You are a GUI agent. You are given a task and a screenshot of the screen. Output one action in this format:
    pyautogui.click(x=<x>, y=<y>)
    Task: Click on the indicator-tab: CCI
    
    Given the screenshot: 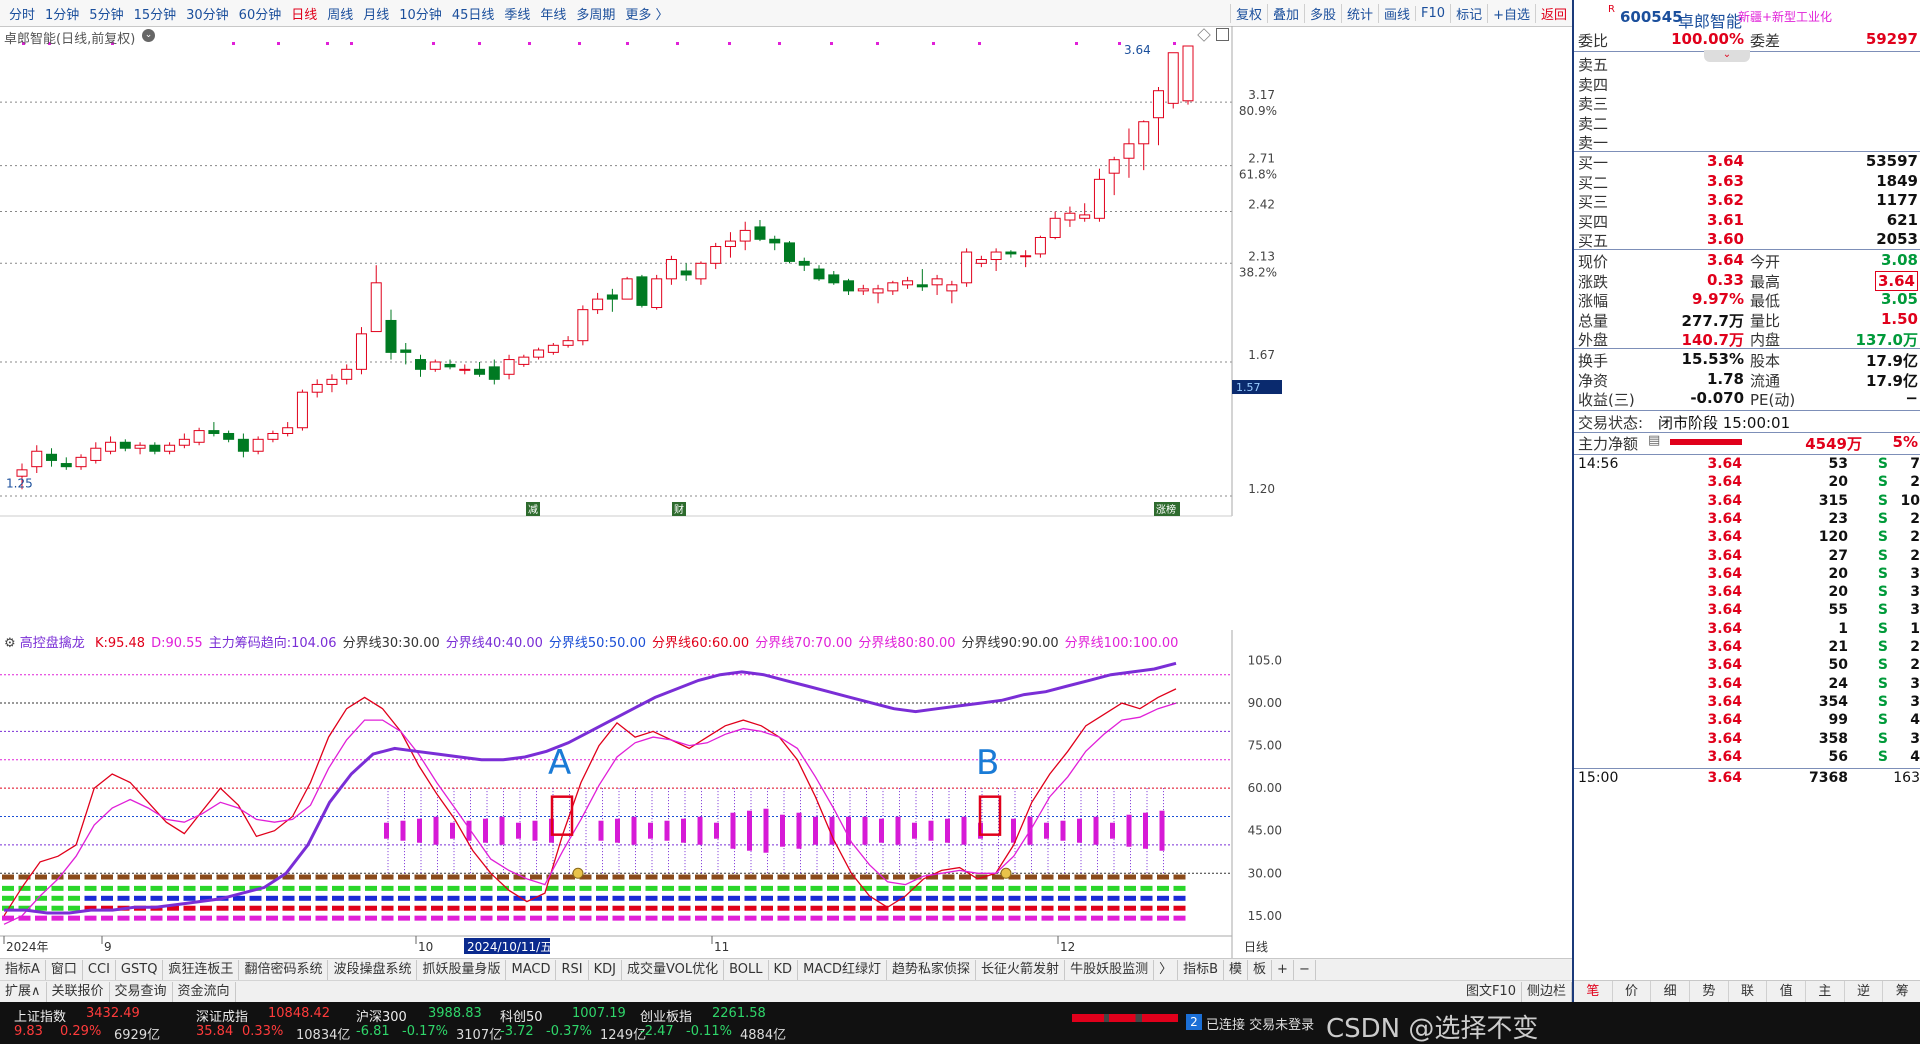 What is the action you would take?
    pyautogui.click(x=99, y=970)
    